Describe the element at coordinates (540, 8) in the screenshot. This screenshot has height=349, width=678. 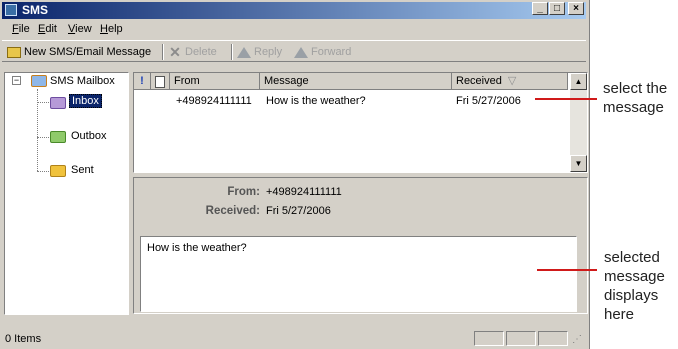
I see `minimize-button: _` at that location.